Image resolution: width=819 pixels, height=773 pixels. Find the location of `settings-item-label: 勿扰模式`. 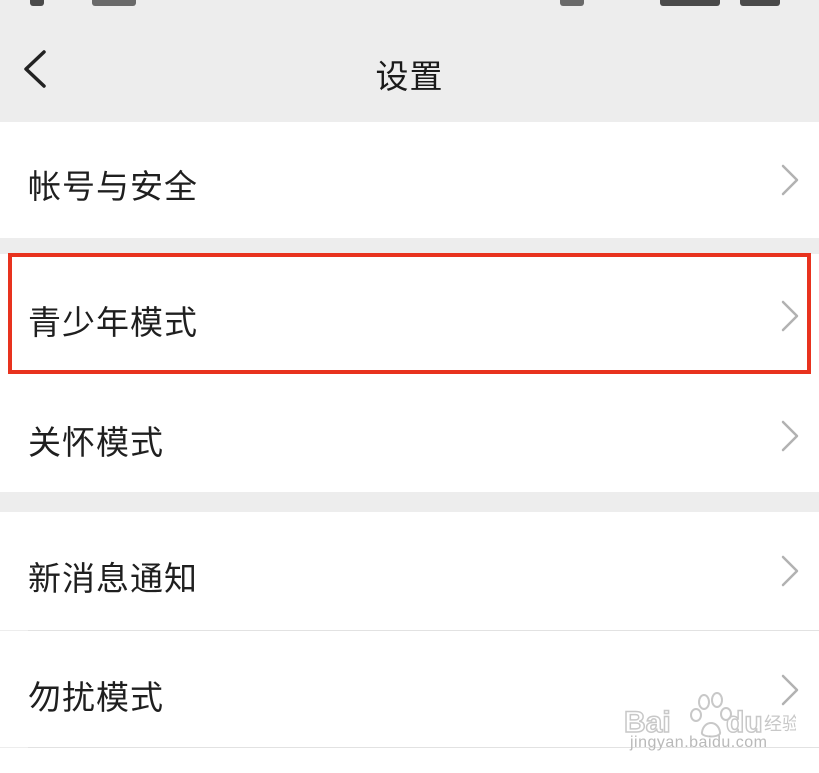

settings-item-label: 勿扰模式 is located at coordinates (96, 697).